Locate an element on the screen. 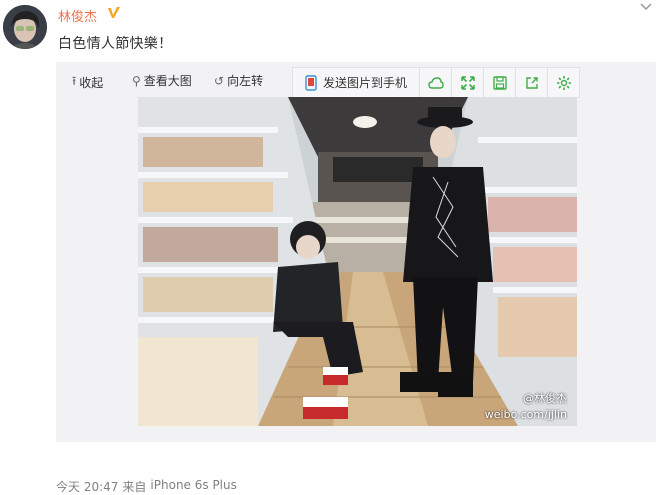  expand-button is located at coordinates (468, 82).